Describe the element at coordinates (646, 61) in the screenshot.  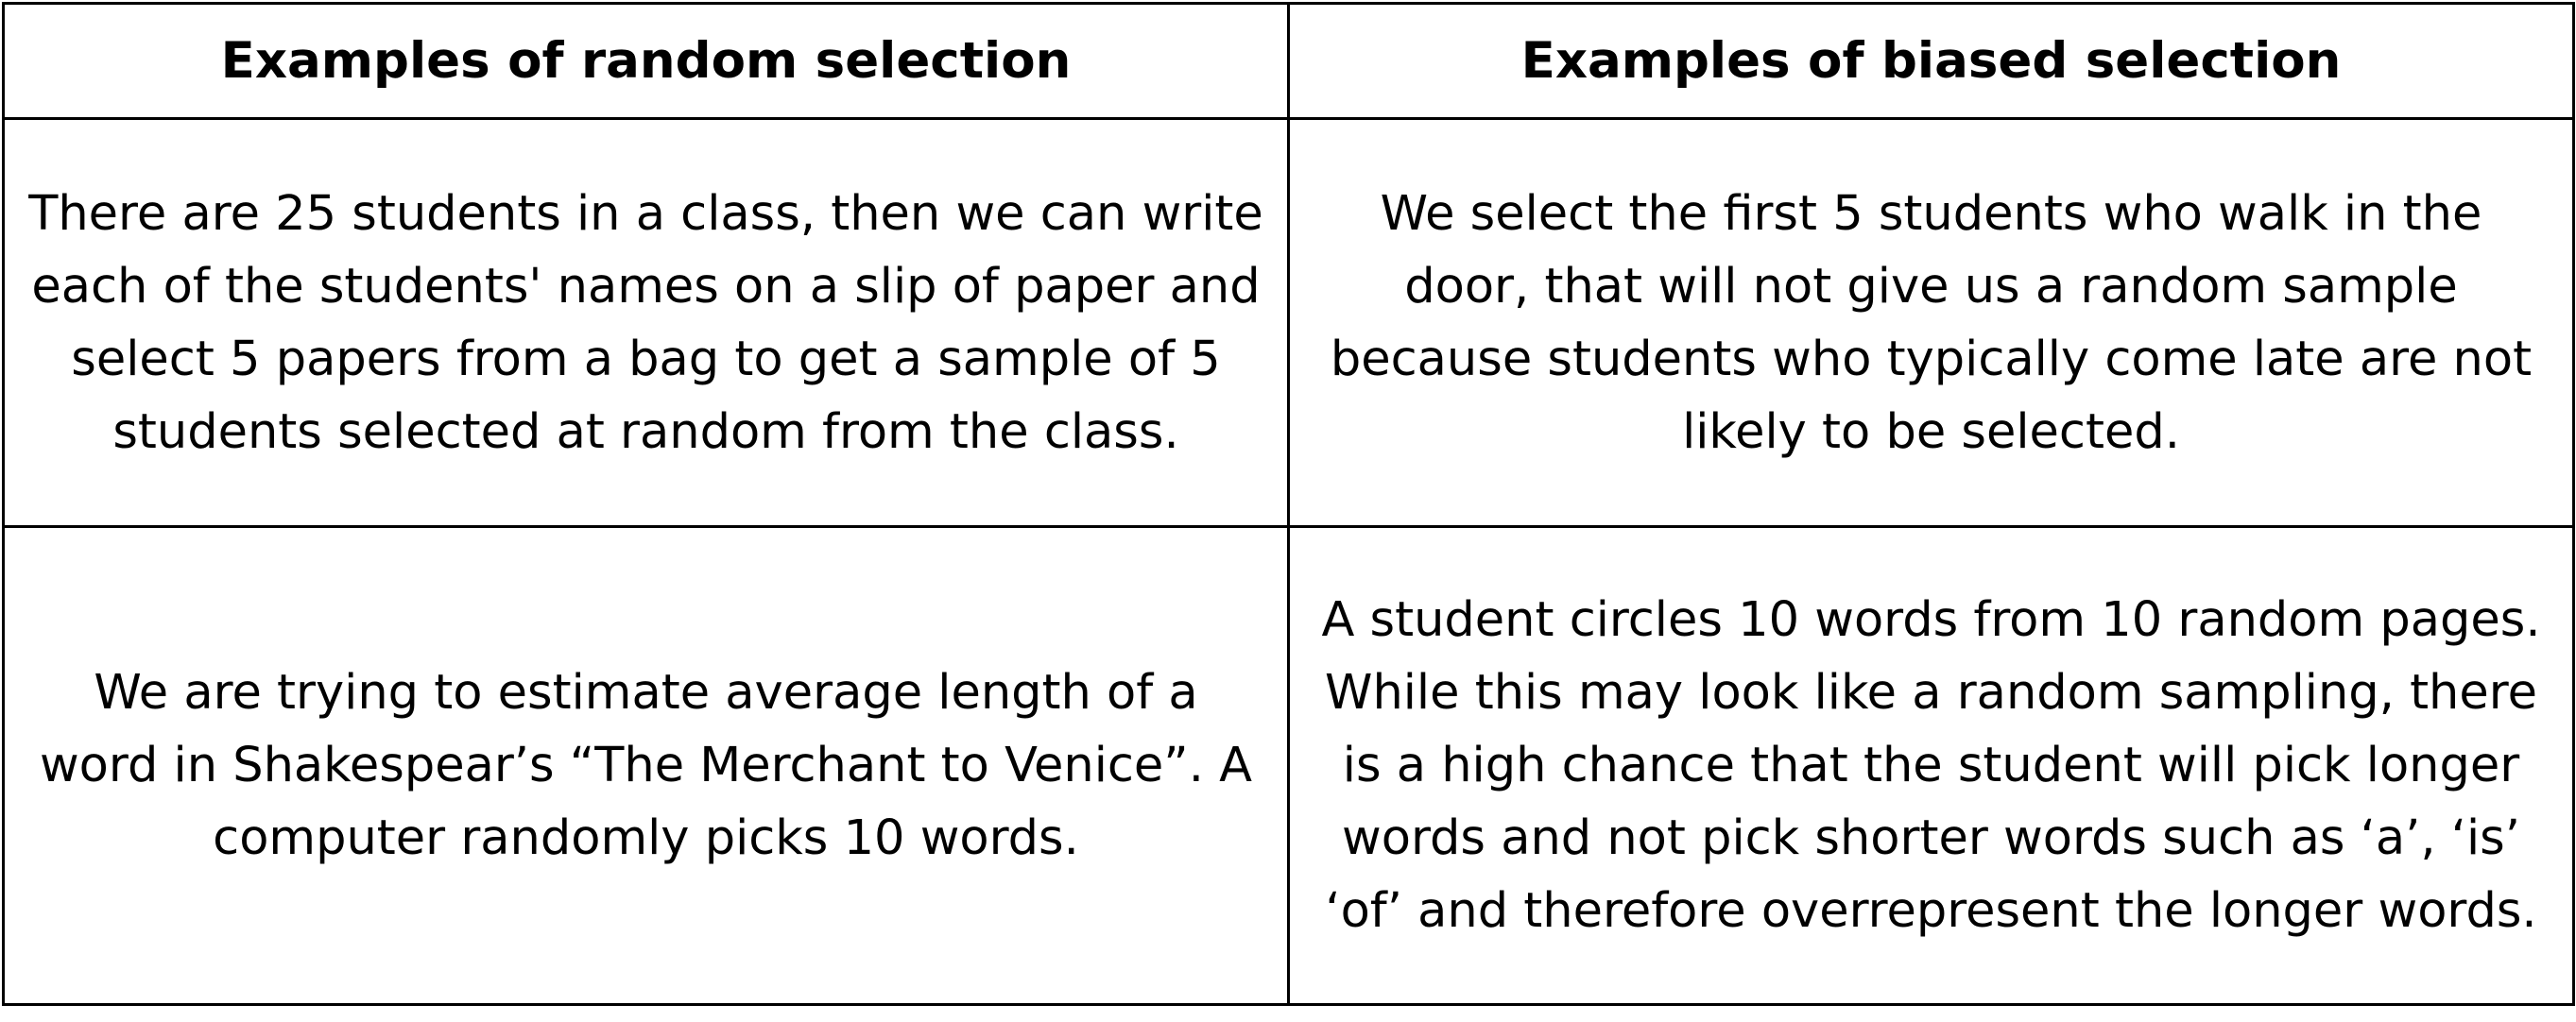
I see `header-random-selection: Examples of random selection` at that location.